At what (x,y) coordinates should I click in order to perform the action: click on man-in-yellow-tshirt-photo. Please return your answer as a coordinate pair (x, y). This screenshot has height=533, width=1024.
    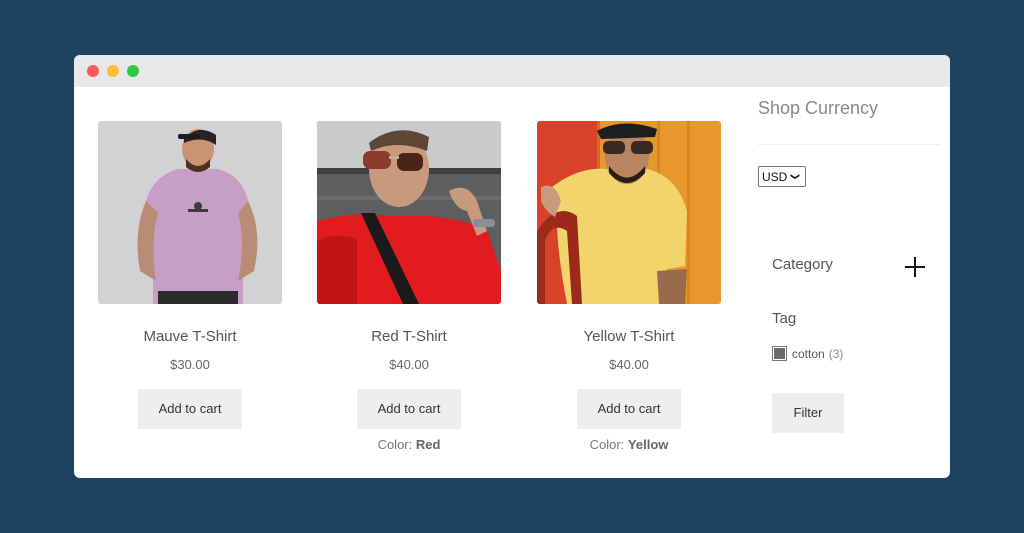
    Looking at the image, I should click on (629, 212).